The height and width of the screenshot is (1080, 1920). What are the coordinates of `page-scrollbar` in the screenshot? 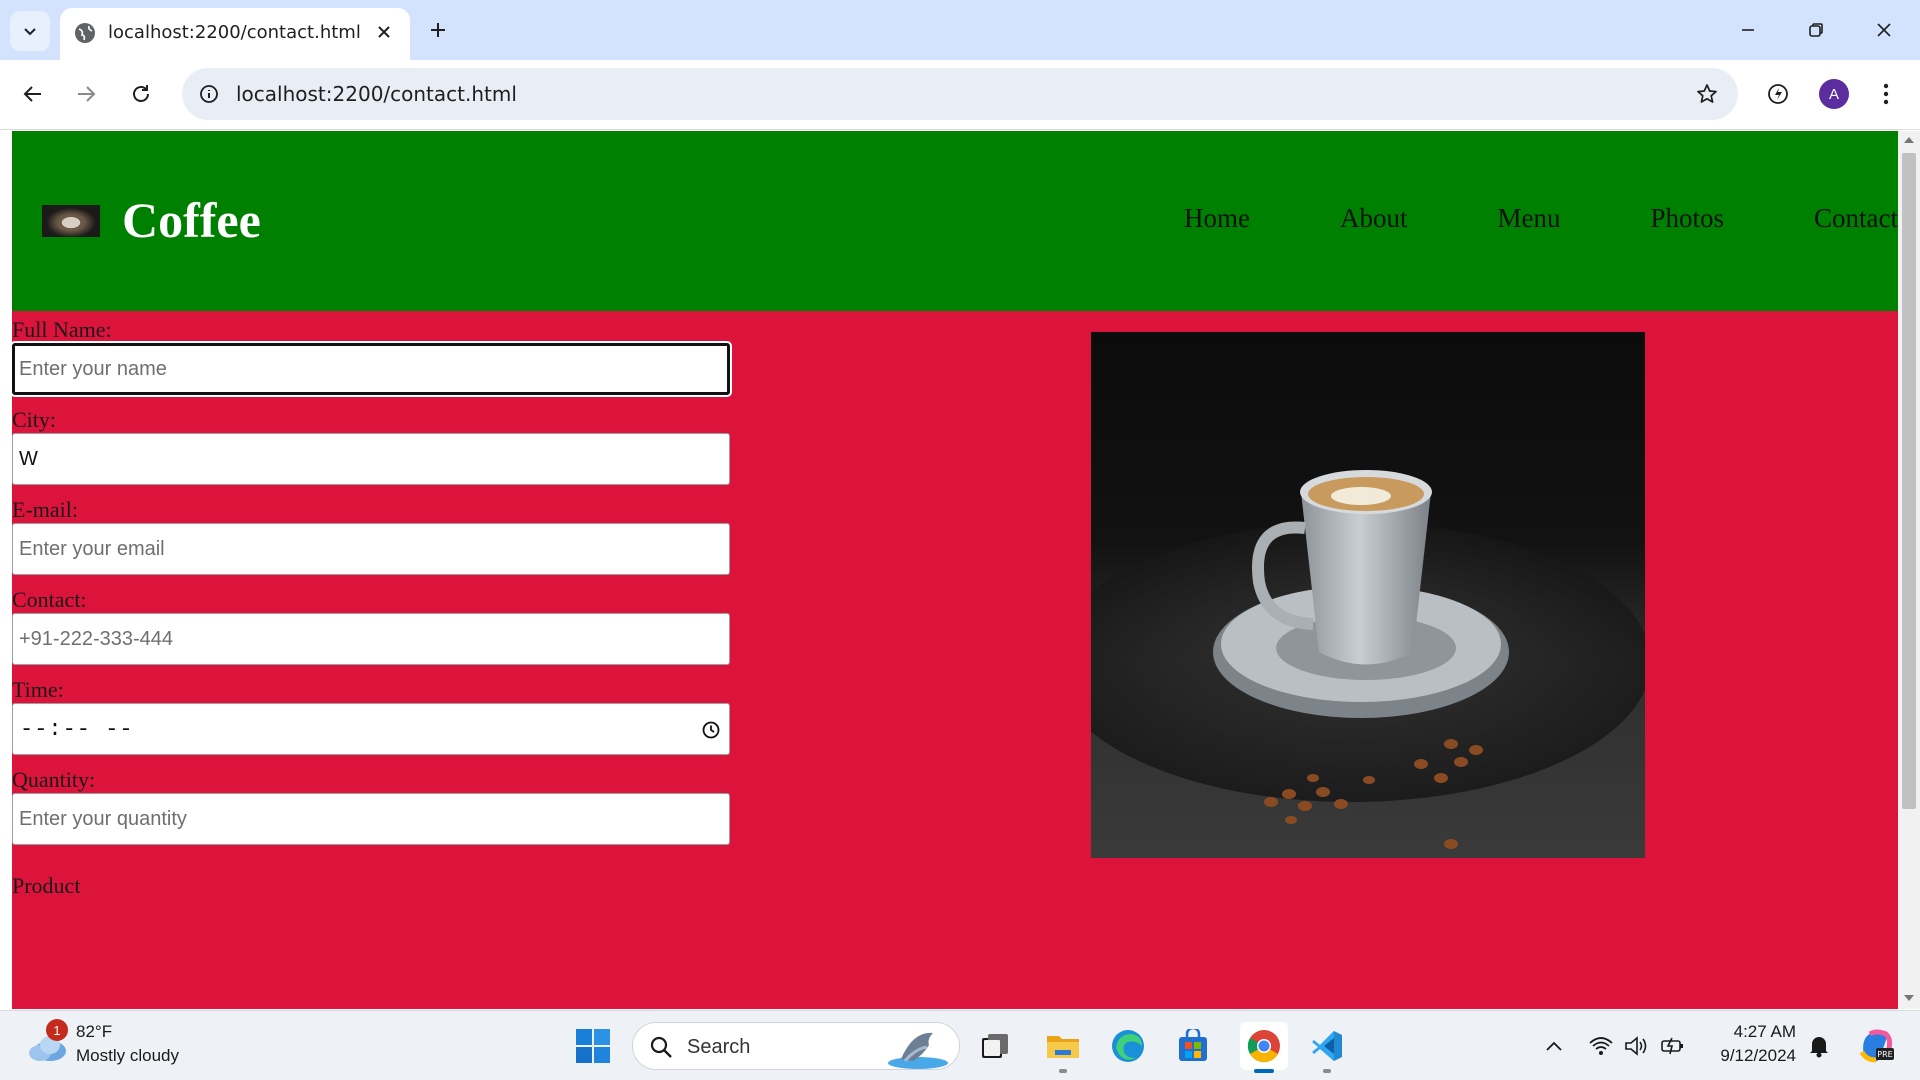 It's located at (1909, 570).